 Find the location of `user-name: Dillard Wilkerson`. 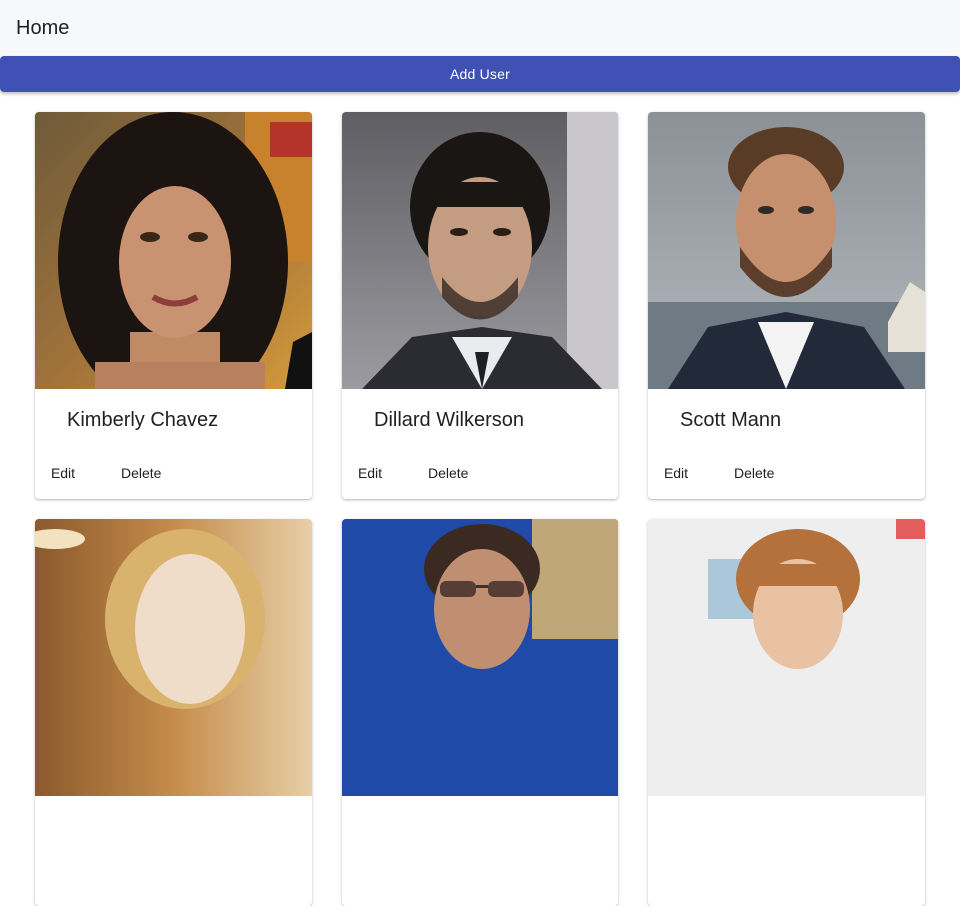

user-name: Dillard Wilkerson is located at coordinates (449, 420).